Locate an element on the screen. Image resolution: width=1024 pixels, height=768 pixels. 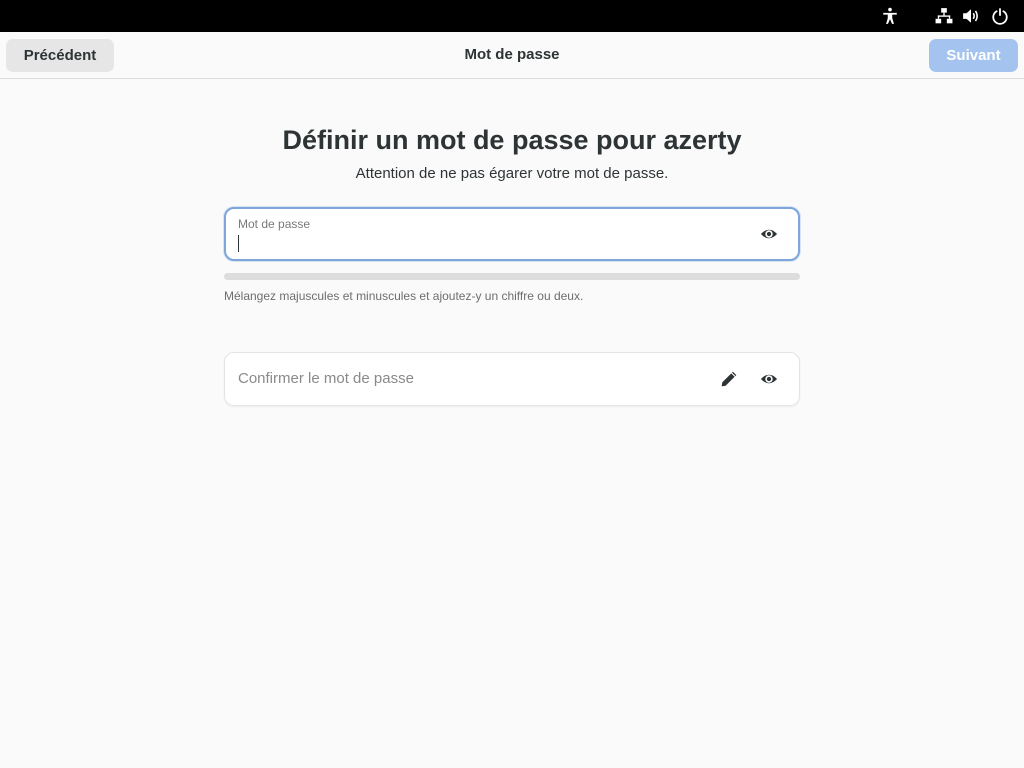
network-wired-icon is located at coordinates (944, 16).